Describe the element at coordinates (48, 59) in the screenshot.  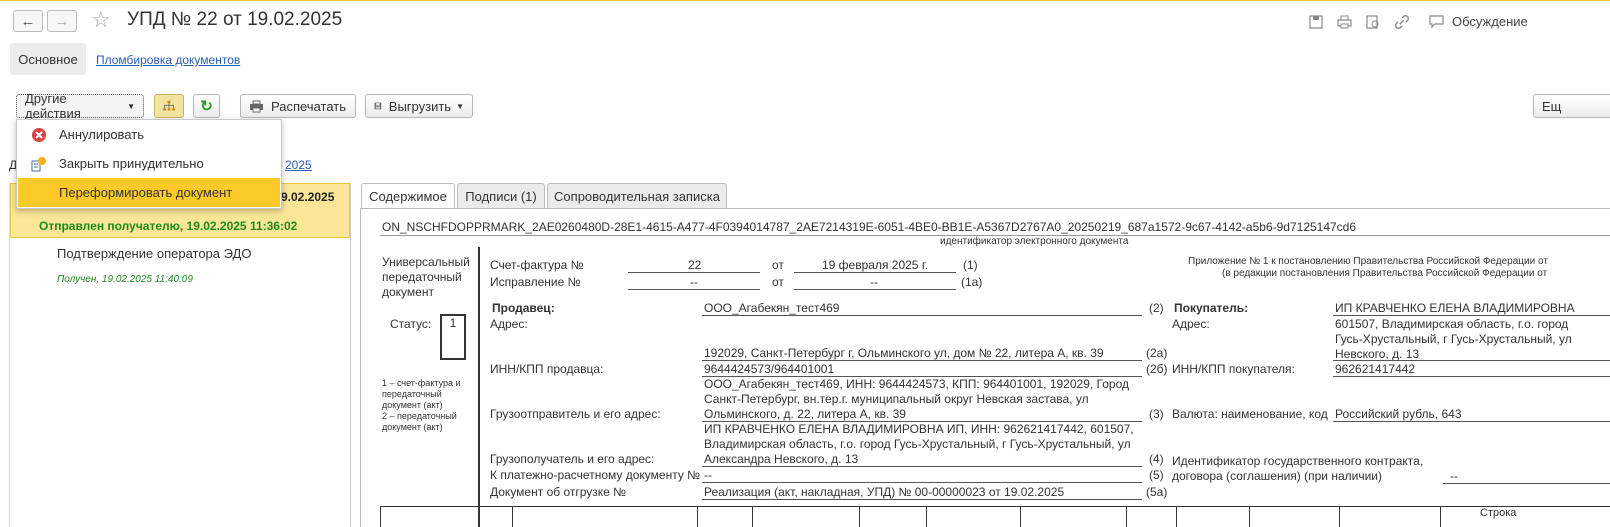
I see `tab-main: Основное` at that location.